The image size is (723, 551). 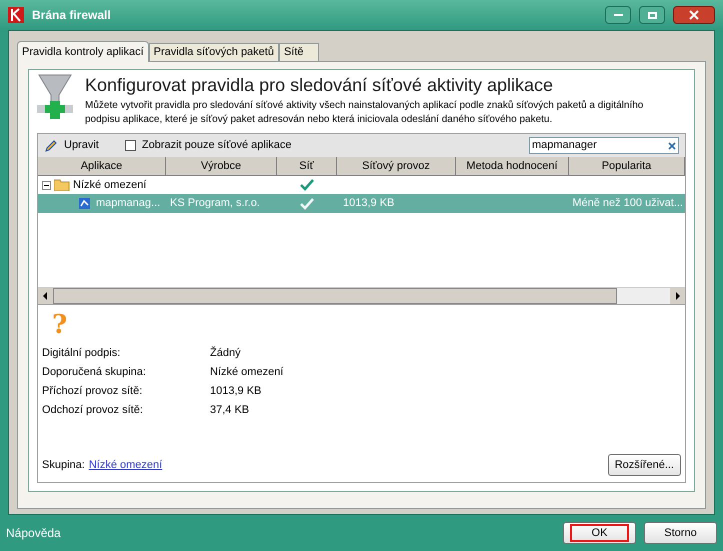 I want to click on group-link: Nízké omezení, so click(x=125, y=465).